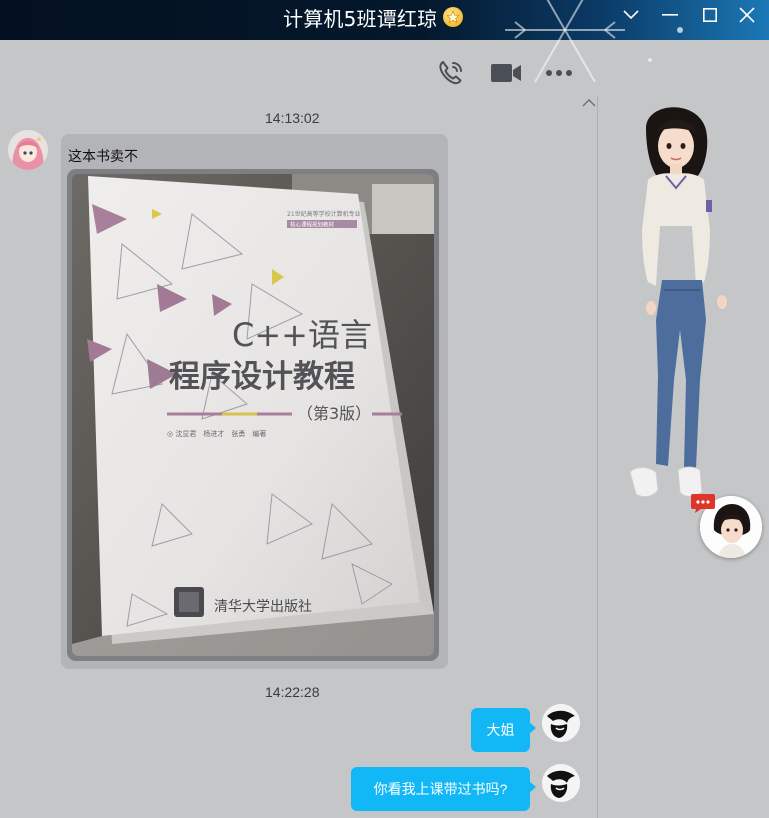  Describe the element at coordinates (292, 118) in the screenshot. I see `message-timestamp: 14:13:02` at that location.